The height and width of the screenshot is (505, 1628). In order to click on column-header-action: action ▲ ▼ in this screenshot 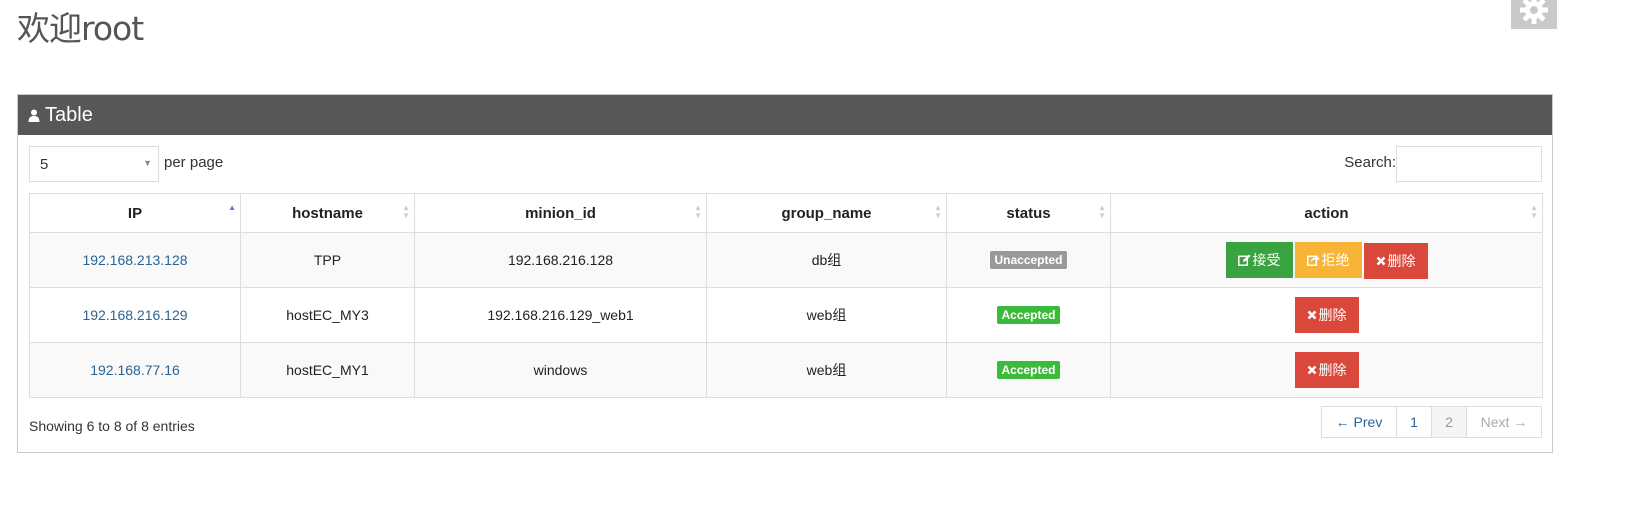, I will do `click(1326, 213)`.